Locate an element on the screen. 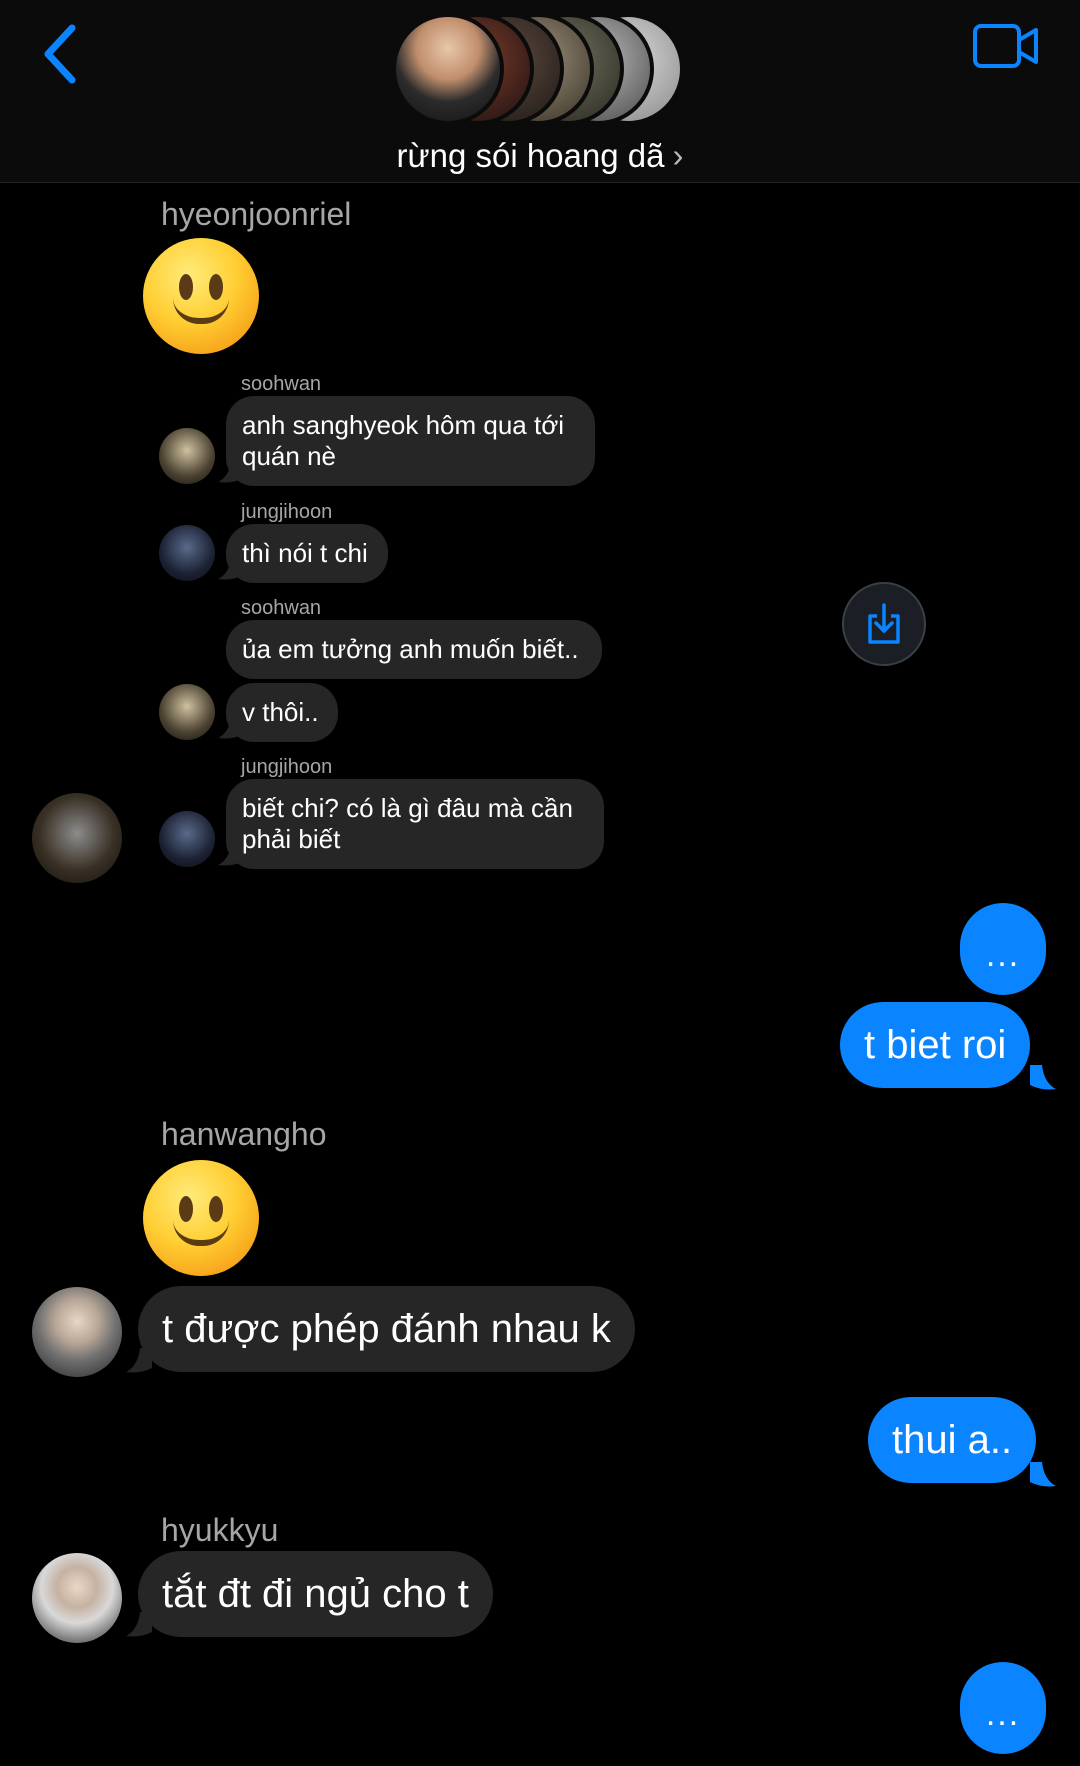 Image resolution: width=1080 pixels, height=1766 pixels. chevron-right-icon: › is located at coordinates (678, 155).